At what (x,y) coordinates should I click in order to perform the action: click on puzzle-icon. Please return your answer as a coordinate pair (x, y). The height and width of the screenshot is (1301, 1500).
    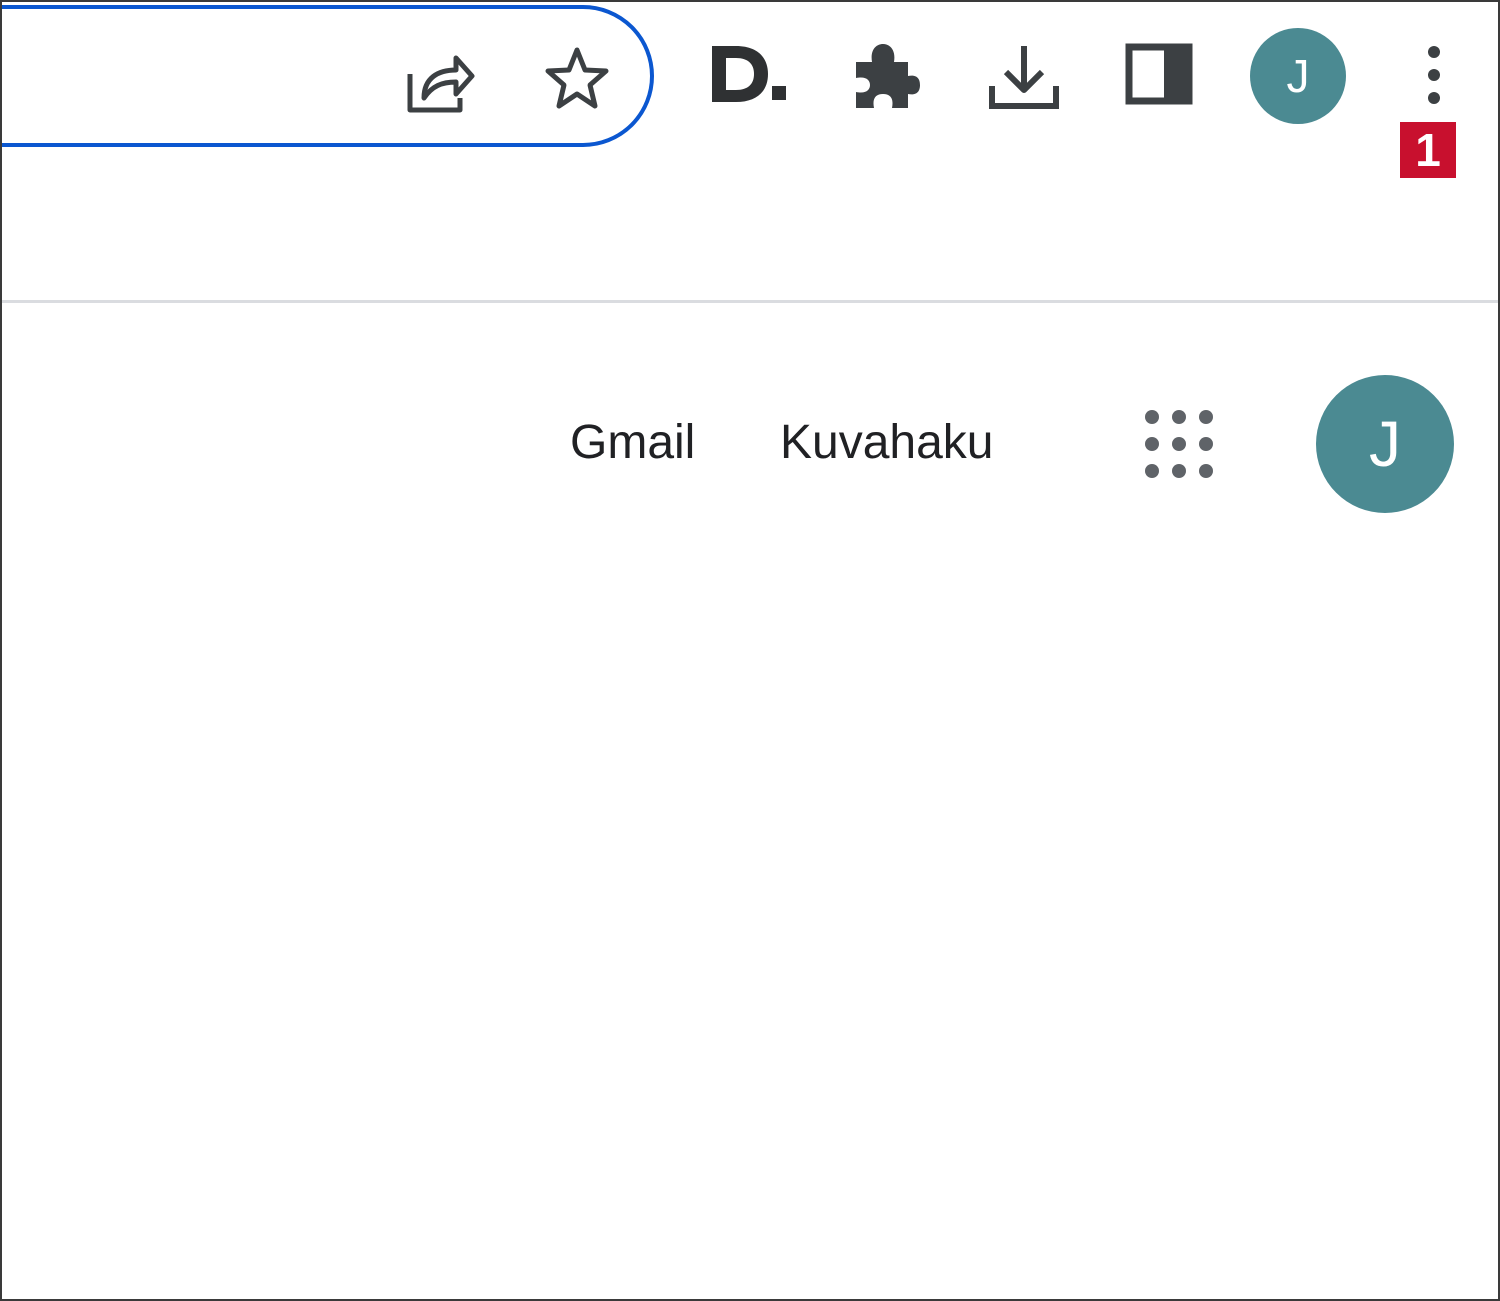
    Looking at the image, I should click on (885, 75).